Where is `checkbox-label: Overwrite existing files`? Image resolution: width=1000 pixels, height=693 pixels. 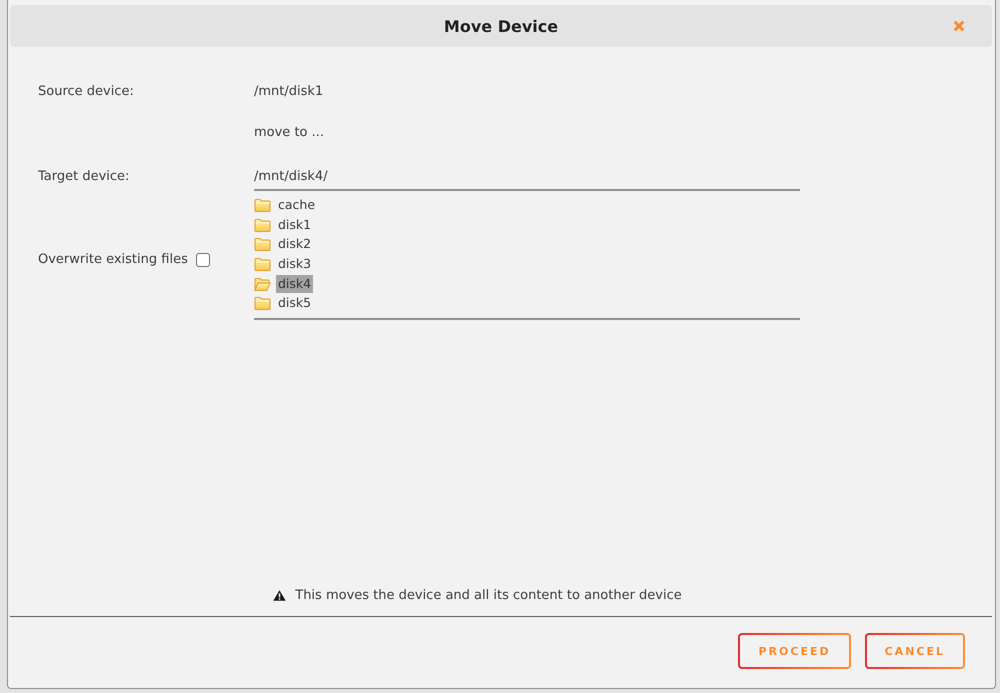
checkbox-label: Overwrite existing files is located at coordinates (113, 259).